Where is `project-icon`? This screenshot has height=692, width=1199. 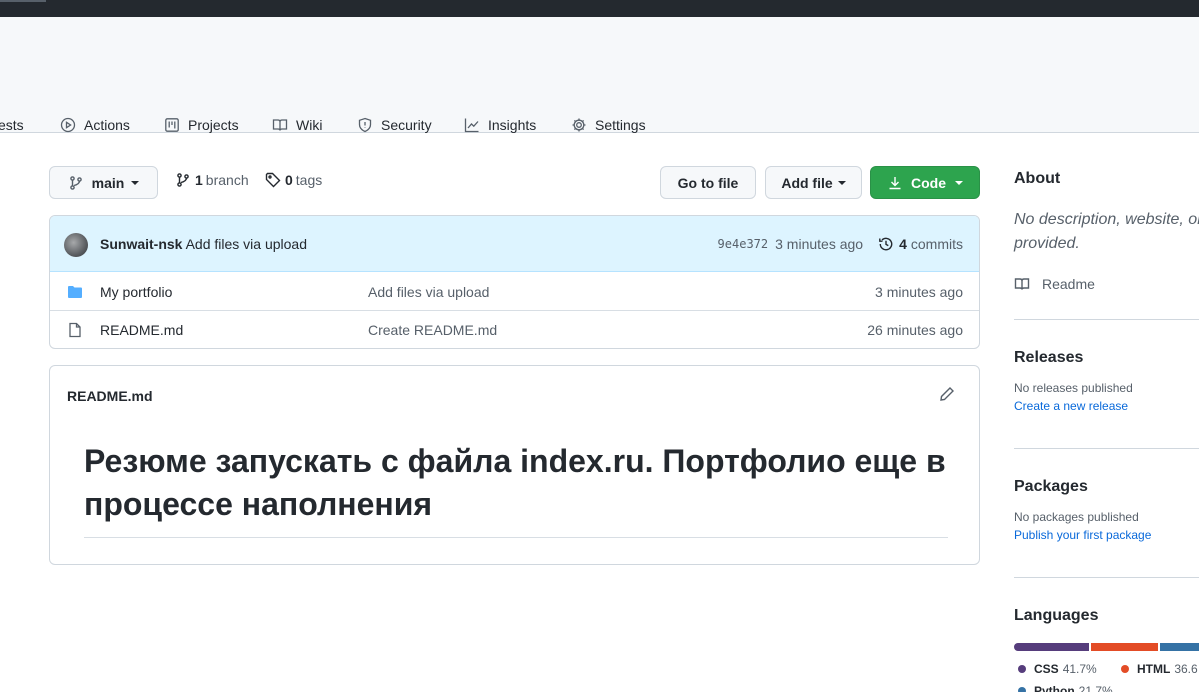 project-icon is located at coordinates (172, 125).